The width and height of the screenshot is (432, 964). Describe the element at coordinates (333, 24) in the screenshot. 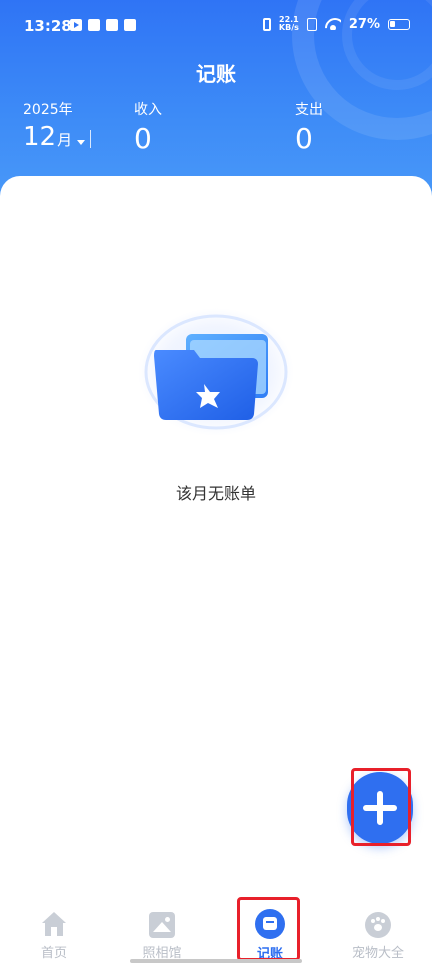

I see `wifi-icon` at that location.